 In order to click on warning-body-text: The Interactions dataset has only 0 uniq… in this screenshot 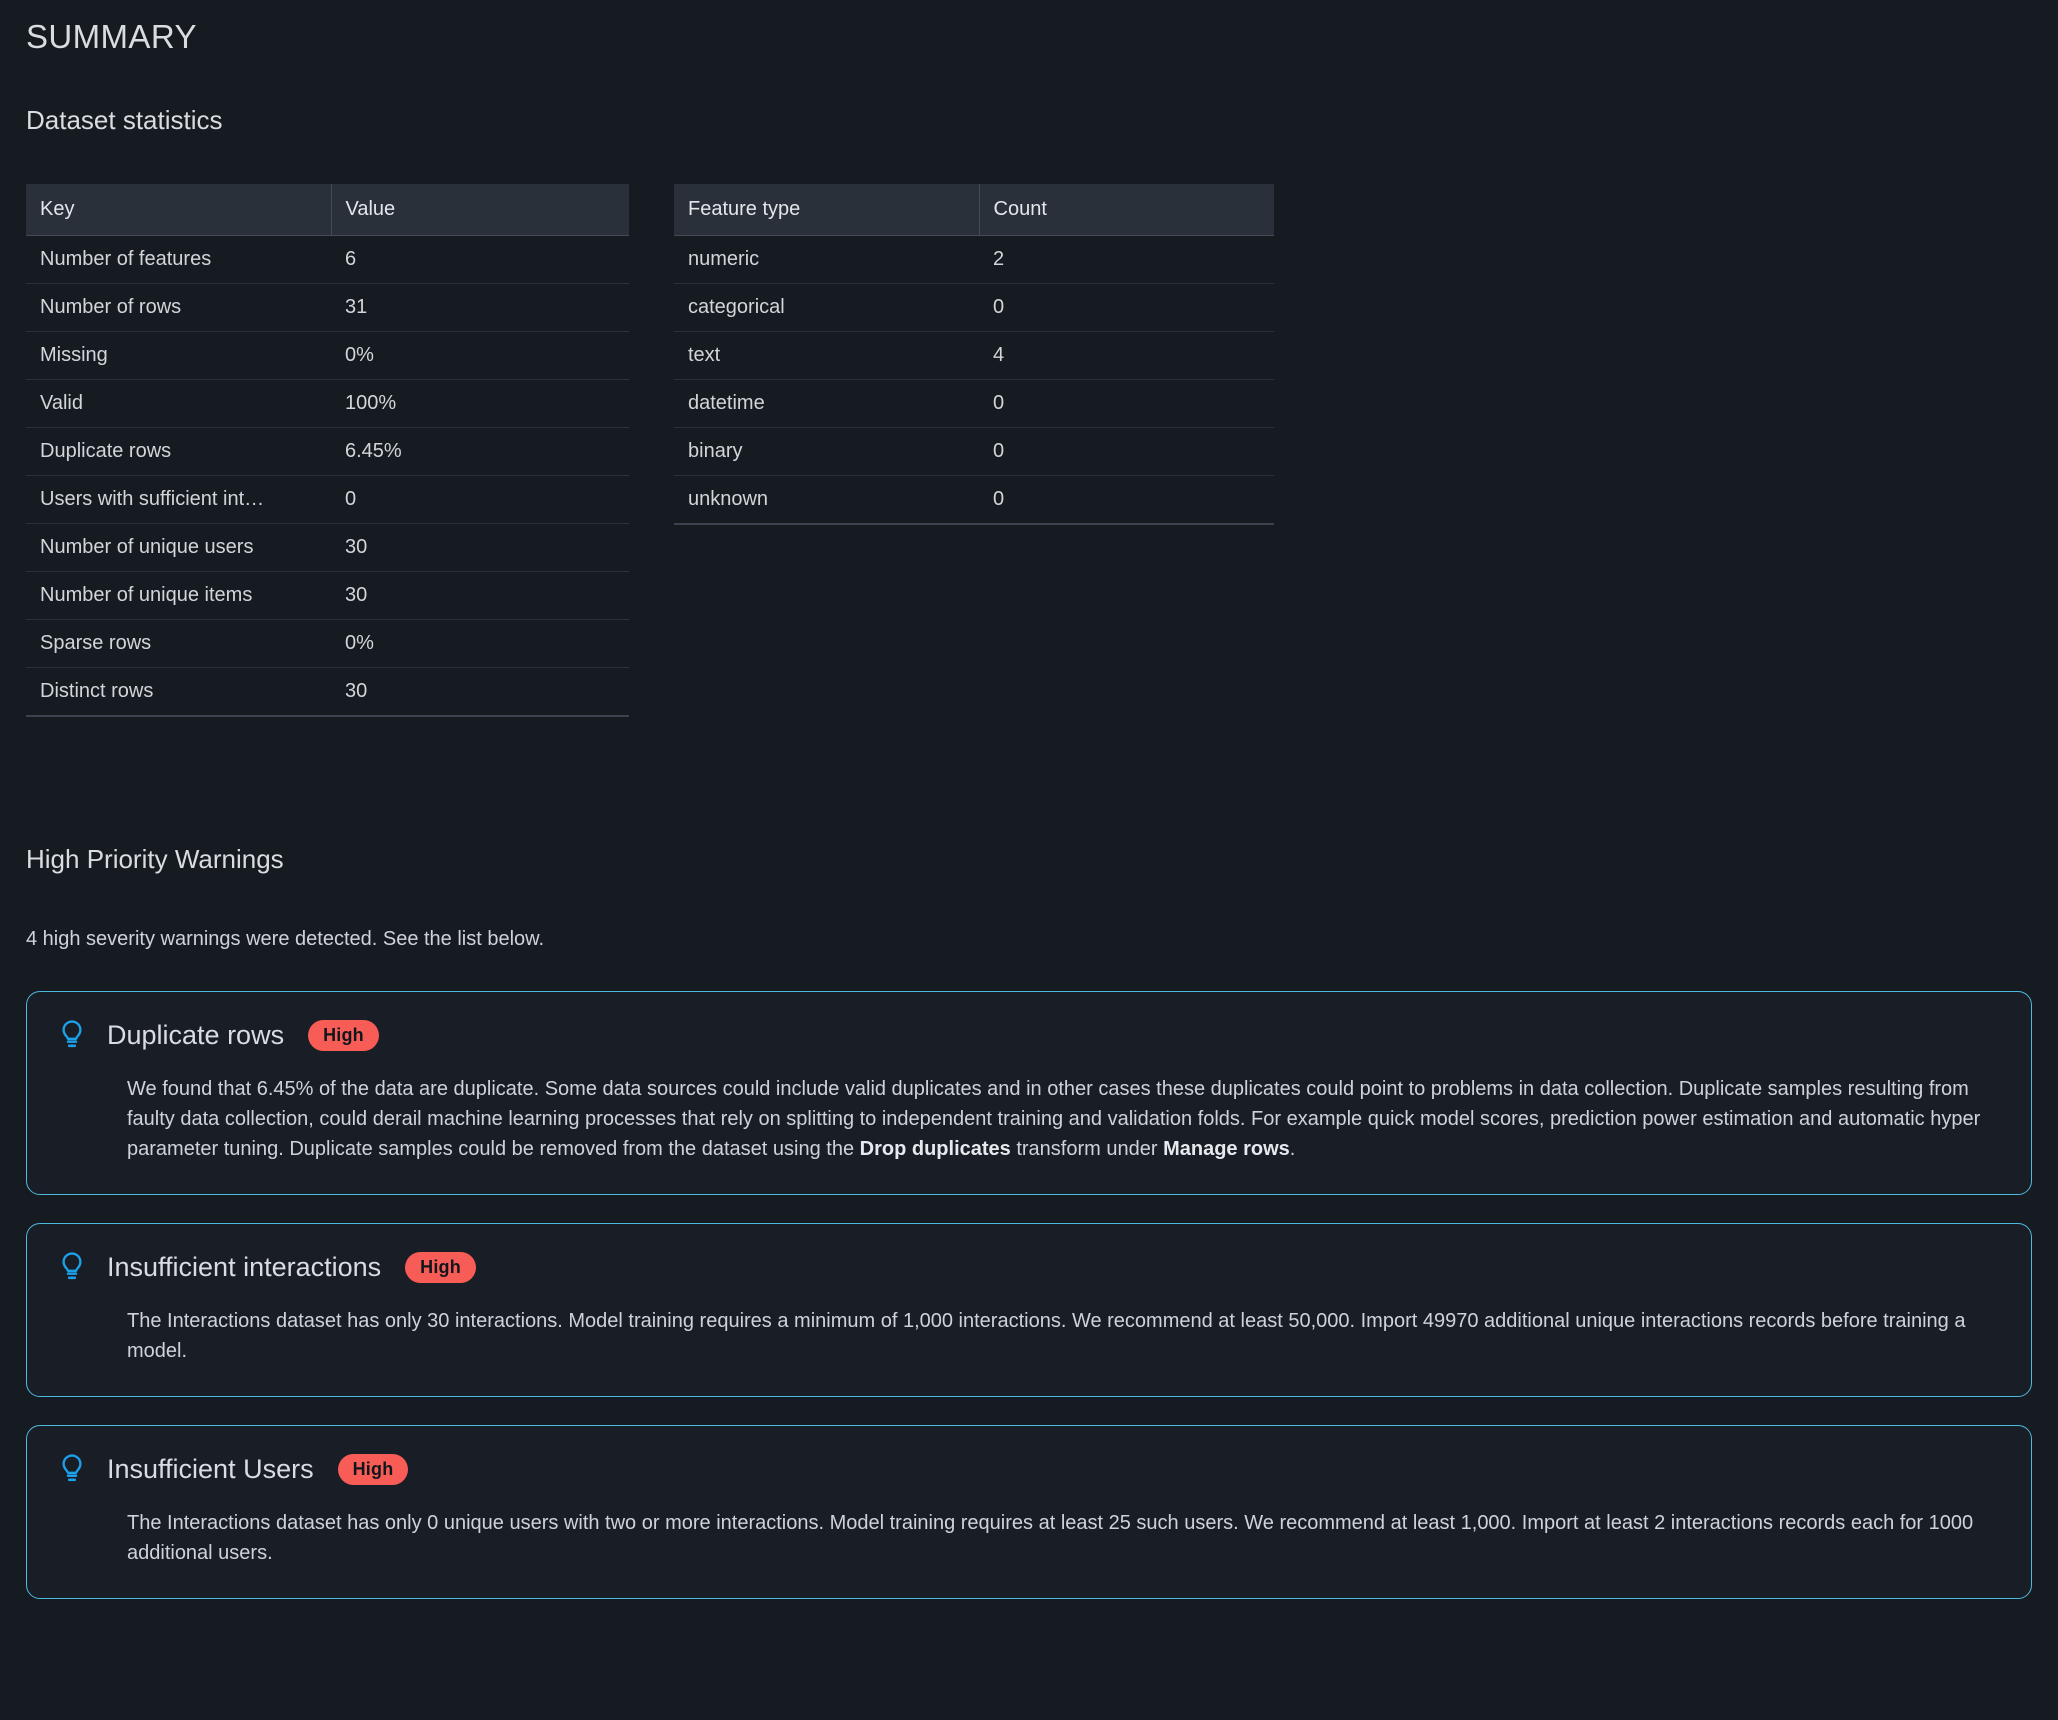, I will do `click(1050, 1538)`.